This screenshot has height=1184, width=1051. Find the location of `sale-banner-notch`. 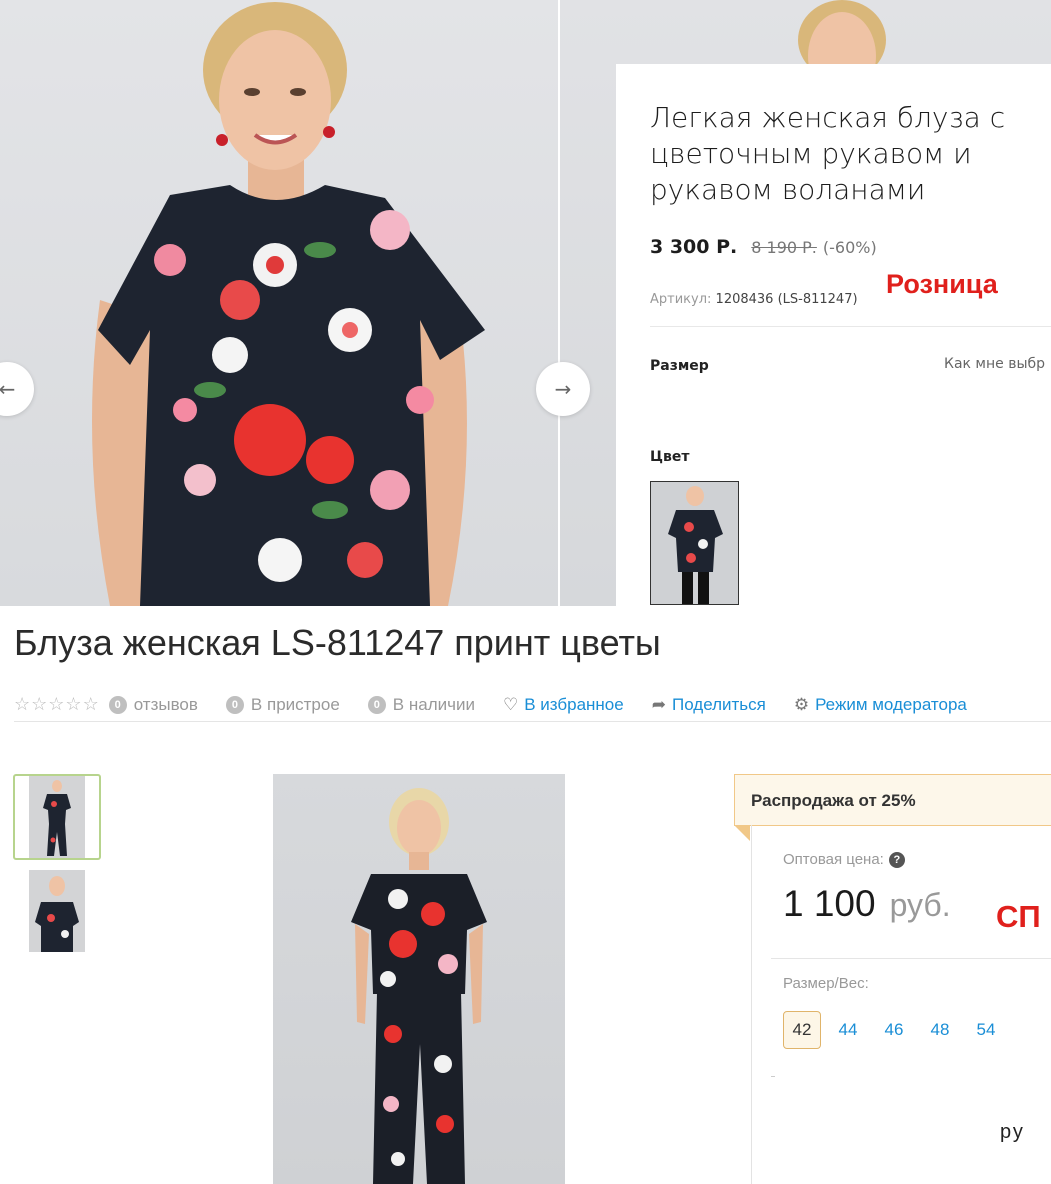

sale-banner-notch is located at coordinates (742, 833).